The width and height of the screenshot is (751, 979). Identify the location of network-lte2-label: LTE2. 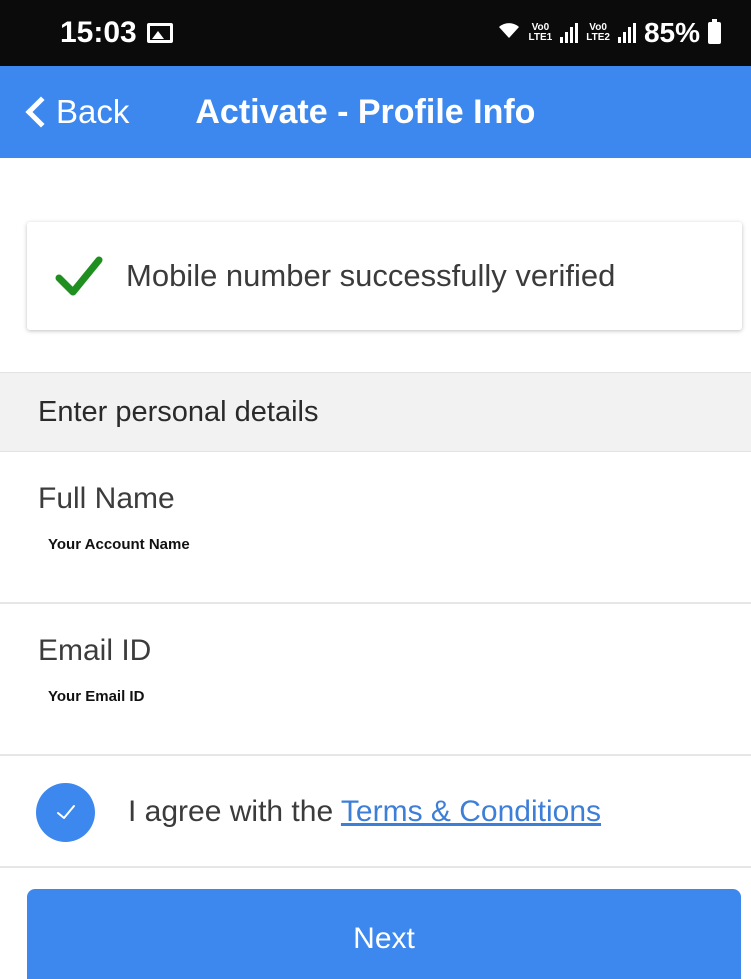
(598, 37).